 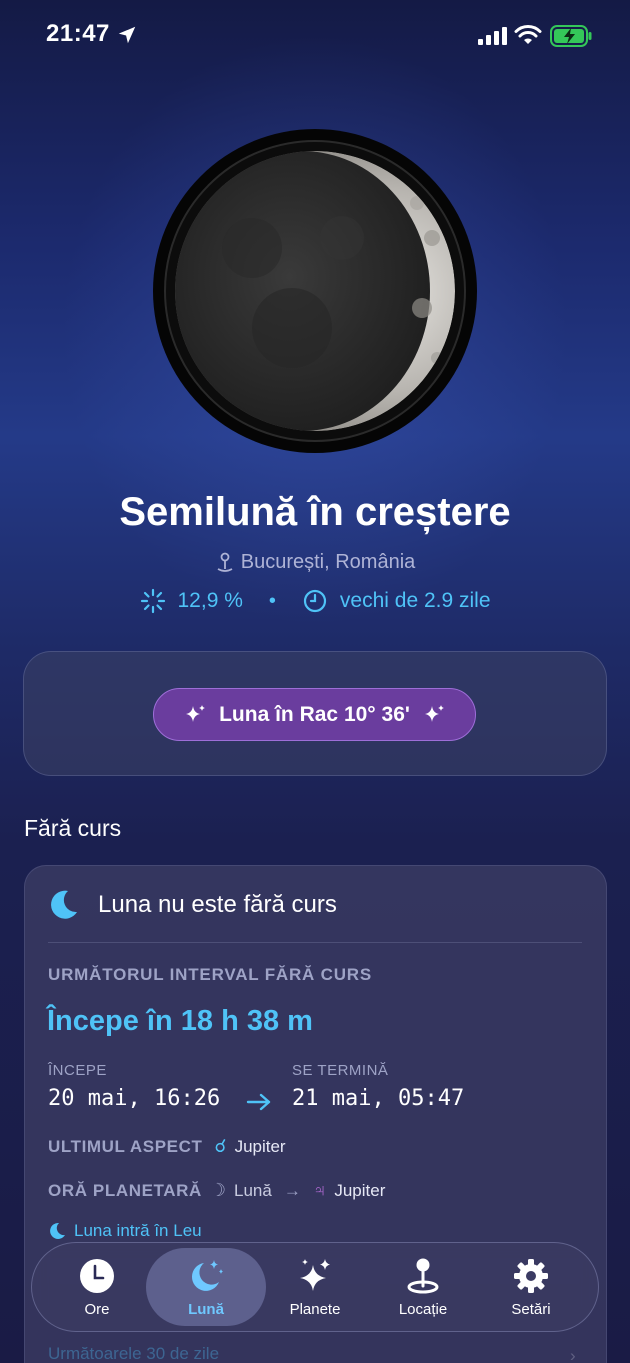 I want to click on illumination-icon, so click(x=152, y=601).